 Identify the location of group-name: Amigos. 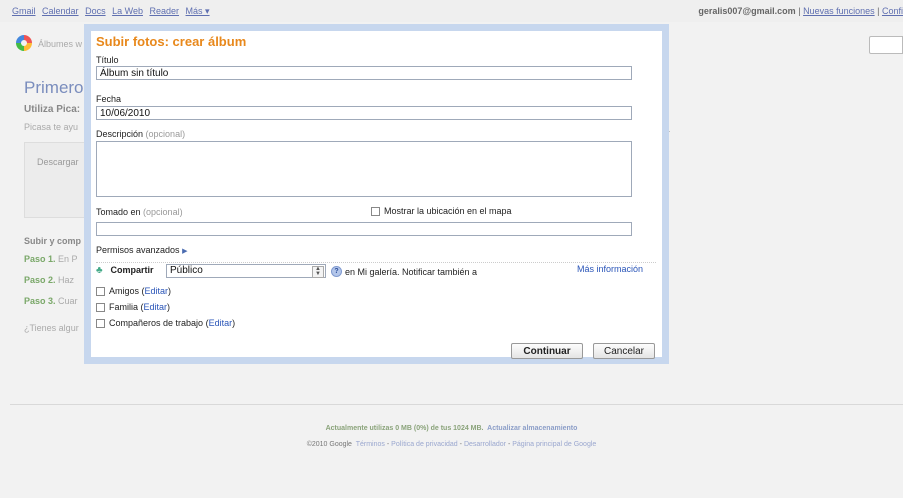
(124, 291).